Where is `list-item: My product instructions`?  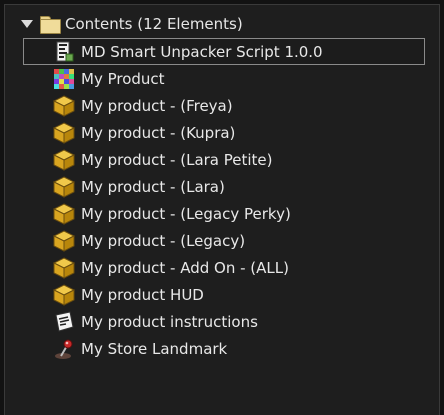 list-item: My product instructions is located at coordinates (224, 321).